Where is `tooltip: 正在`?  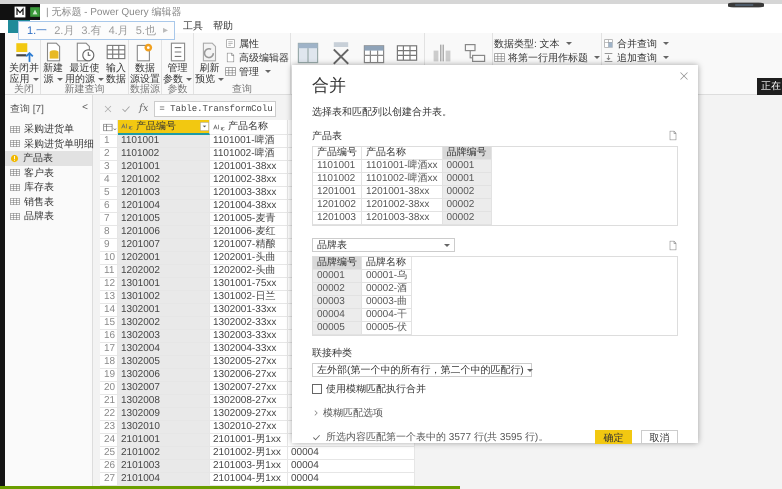 tooltip: 正在 is located at coordinates (769, 86).